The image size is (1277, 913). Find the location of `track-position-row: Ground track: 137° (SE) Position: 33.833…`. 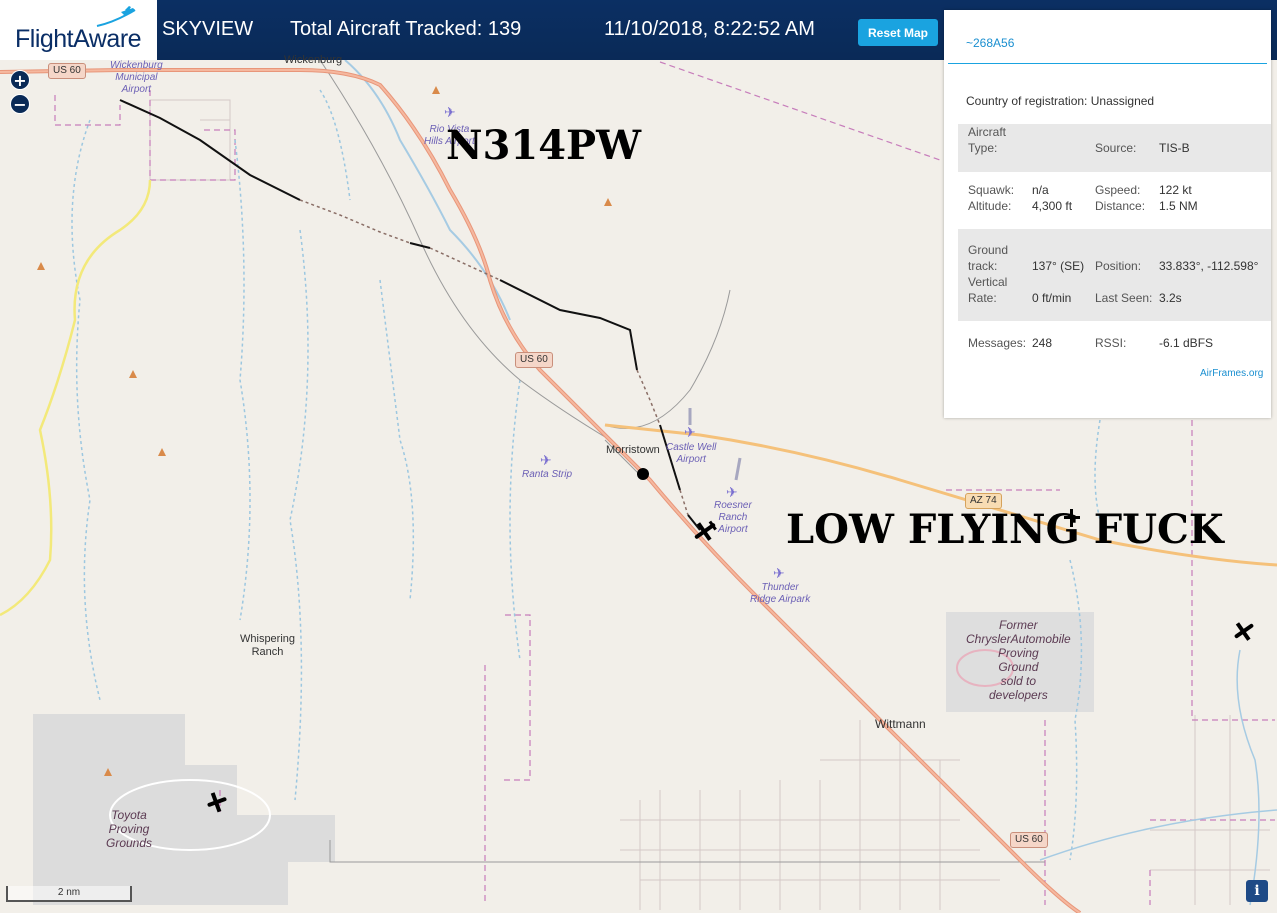

track-position-row: Ground track: 137° (SE) Position: 33.833… is located at coordinates (1114, 275).